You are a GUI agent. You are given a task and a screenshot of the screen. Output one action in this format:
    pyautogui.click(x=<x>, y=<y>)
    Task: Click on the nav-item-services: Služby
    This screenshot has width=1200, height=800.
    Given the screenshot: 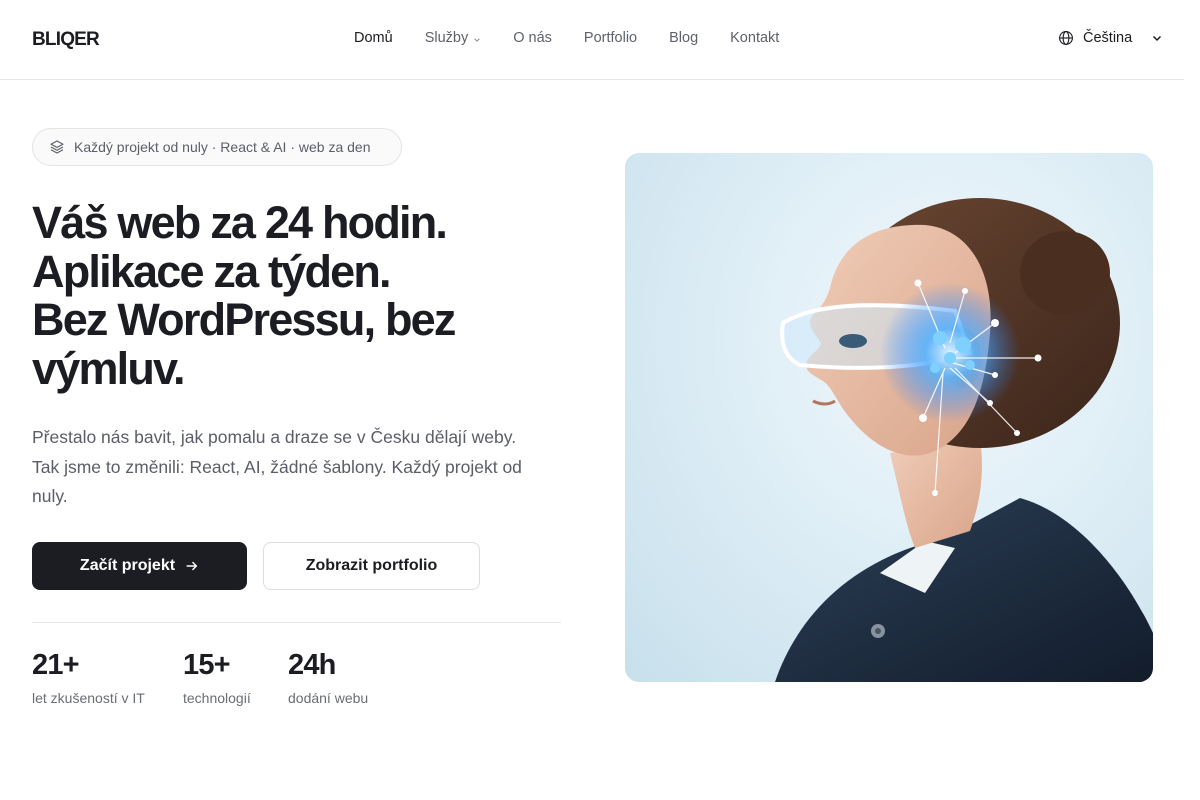 What is the action you would take?
    pyautogui.click(x=453, y=38)
    